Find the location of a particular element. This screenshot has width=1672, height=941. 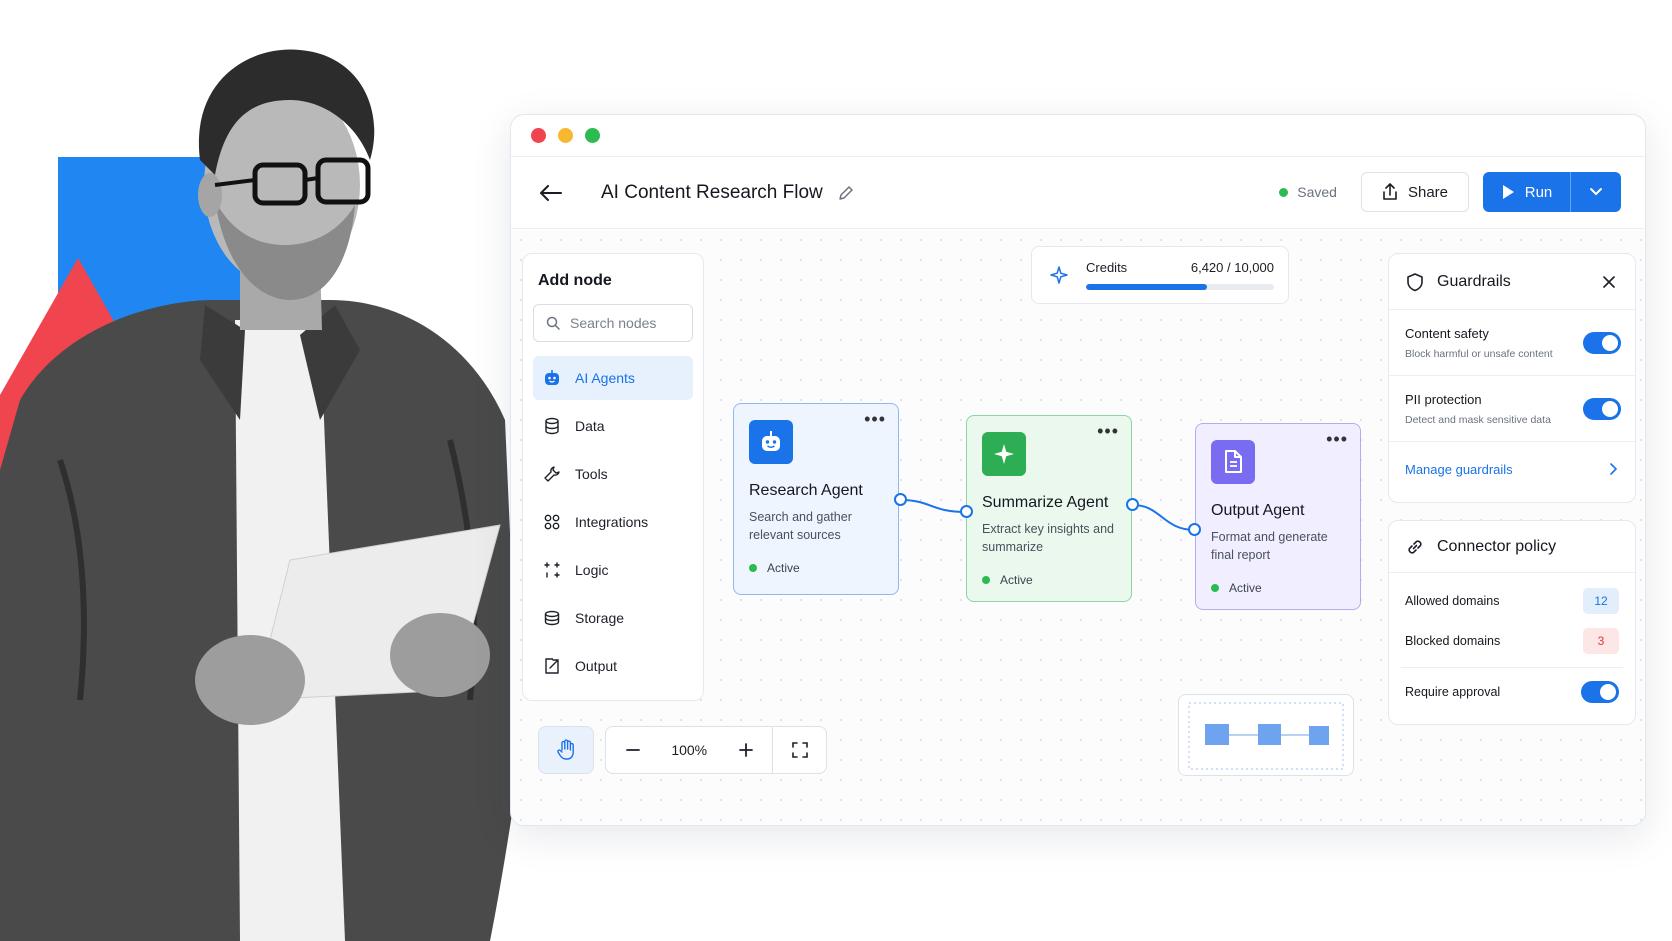

search-nodes-input is located at coordinates (625, 323).